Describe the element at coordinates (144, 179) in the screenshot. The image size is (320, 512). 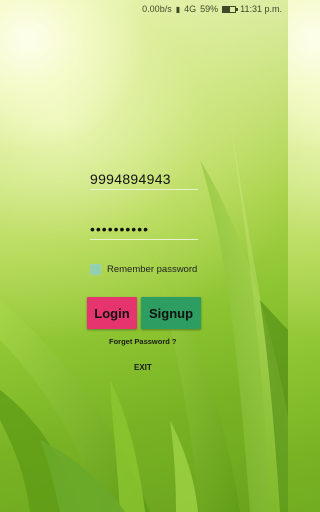
I see `phone-field` at that location.